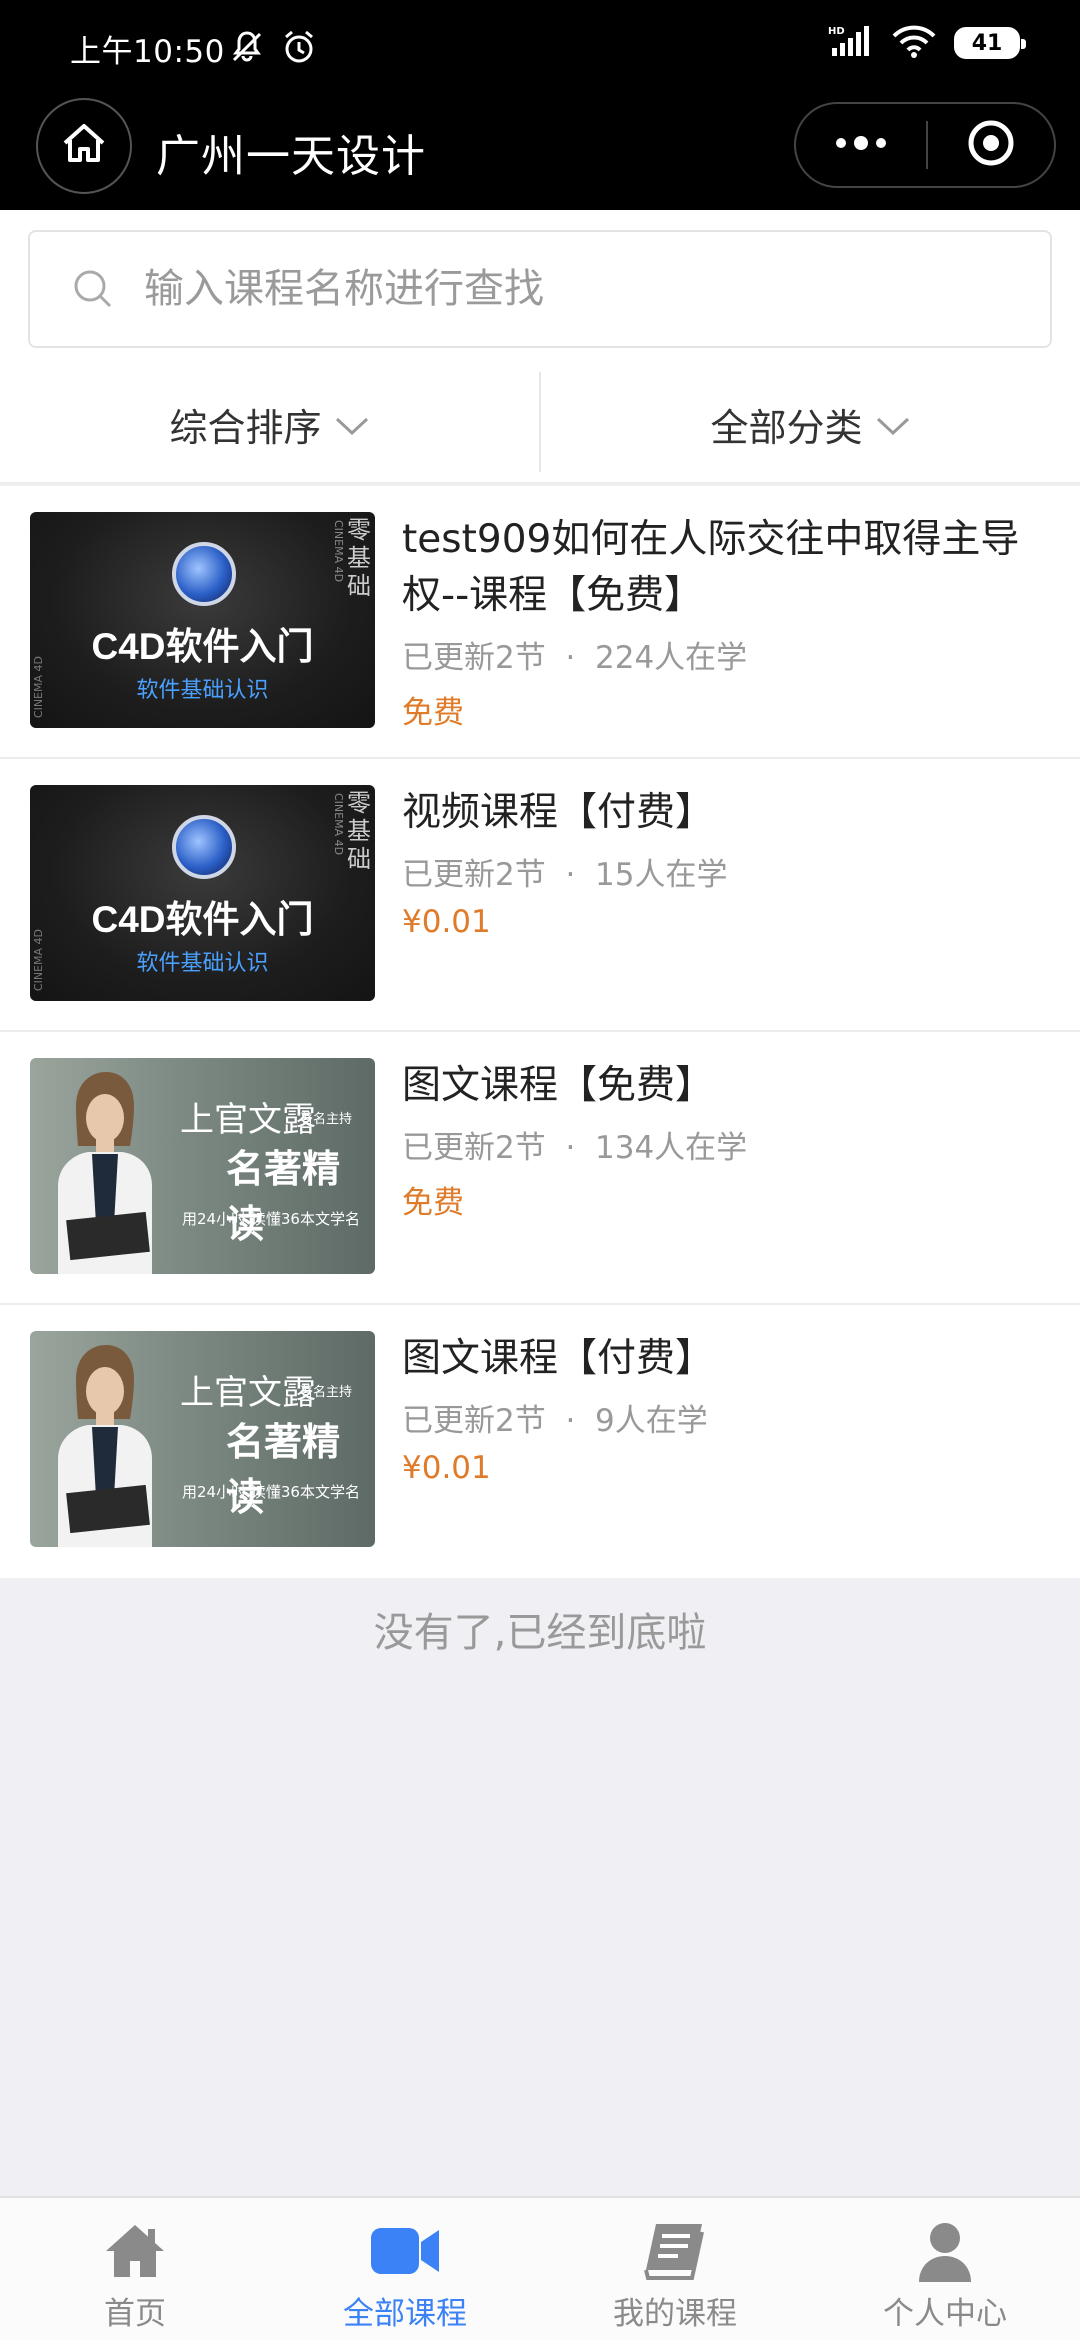 This screenshot has height=2340, width=1080. What do you see at coordinates (147, 52) in the screenshot?
I see `status-time: 上午10:50` at bounding box center [147, 52].